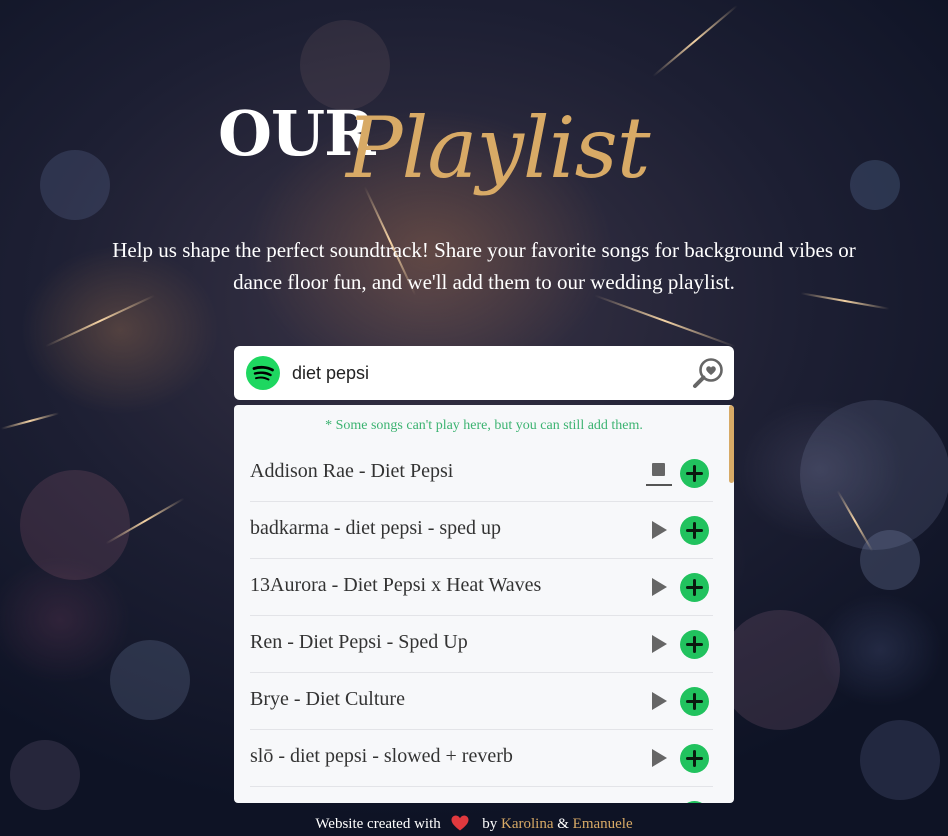 This screenshot has width=948, height=836. I want to click on search-input, so click(482, 373).